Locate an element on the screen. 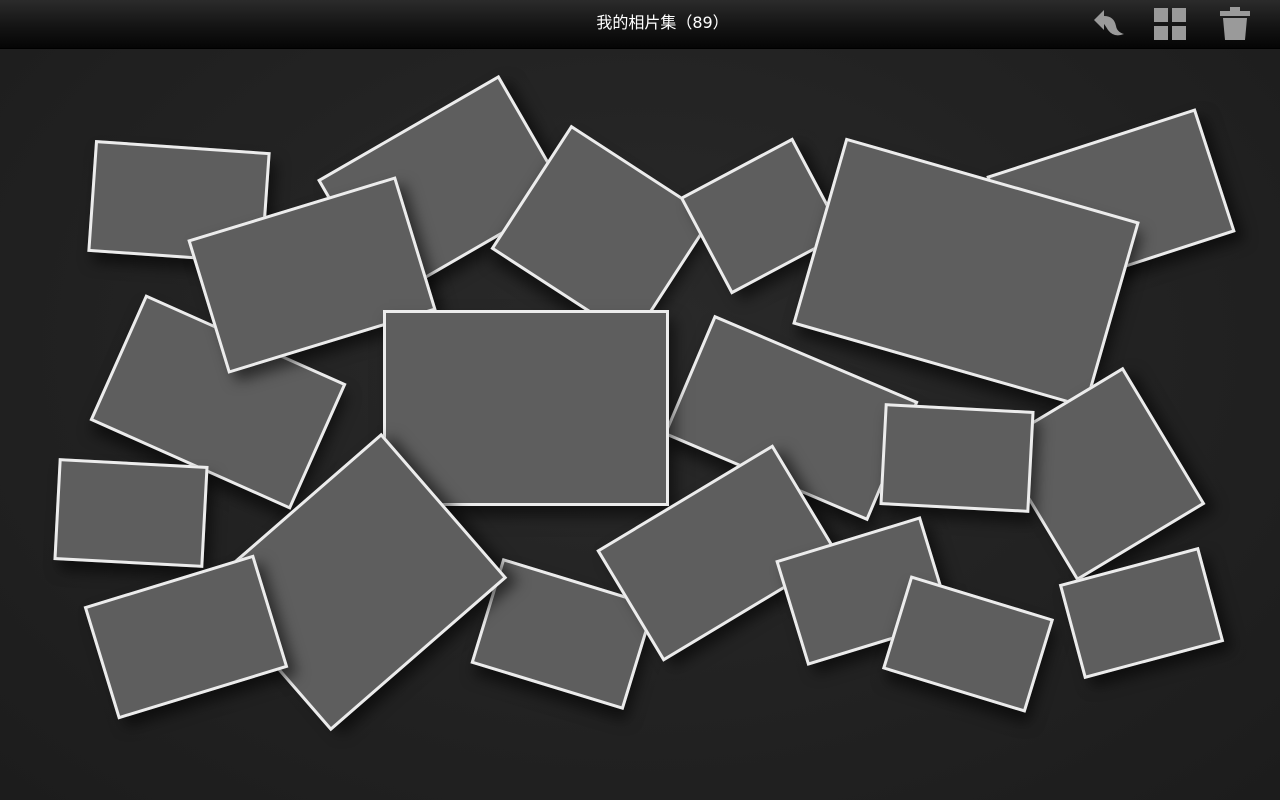 The width and height of the screenshot is (1280, 800). grid-view-button is located at coordinates (1170, 24).